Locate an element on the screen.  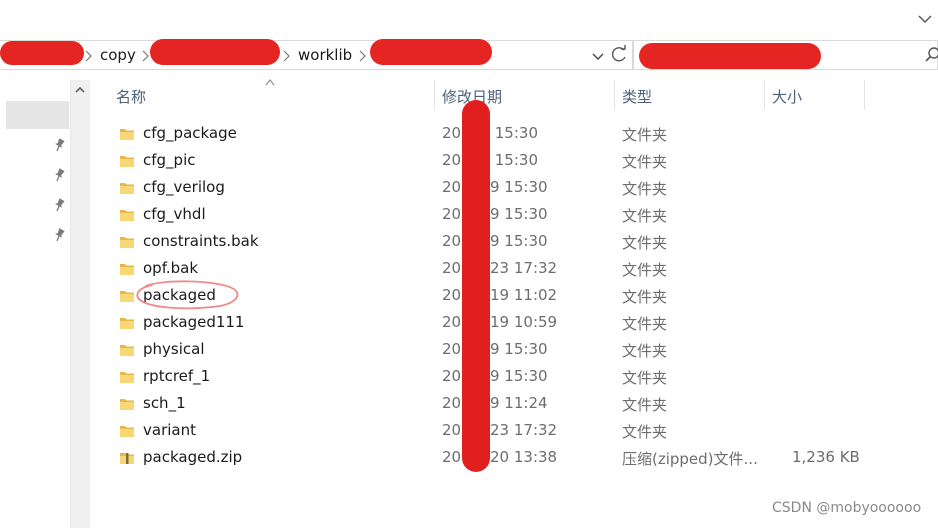
file-row: cfg_package 20 1/9 15:30 文件夹 is located at coordinates (495, 133).